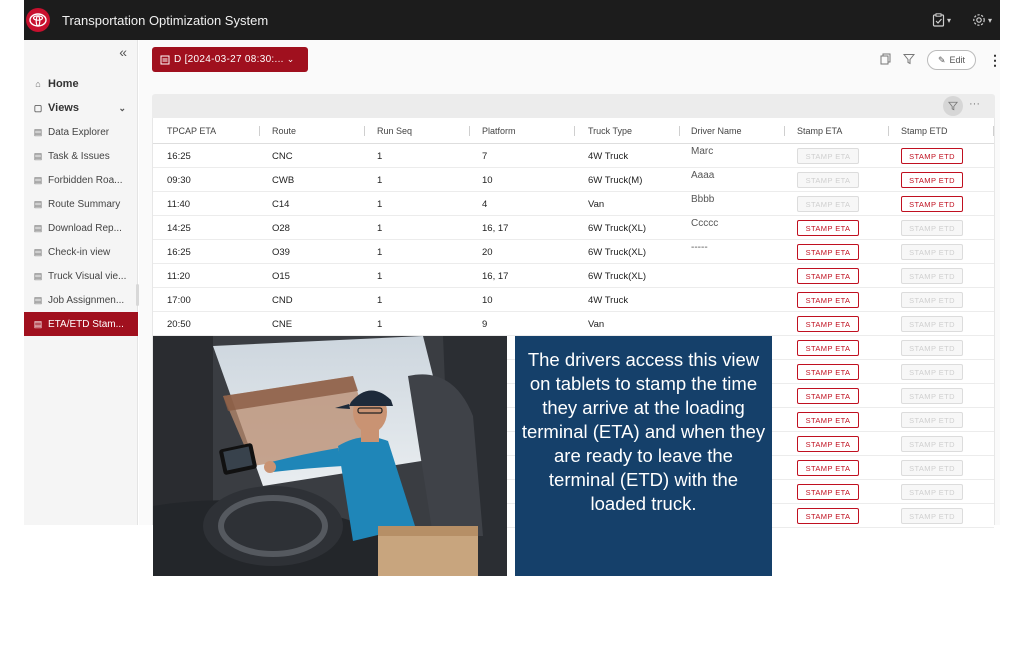  I want to click on sidebar-item-data-explorer: ▤ Data Explorer, so click(81, 132).